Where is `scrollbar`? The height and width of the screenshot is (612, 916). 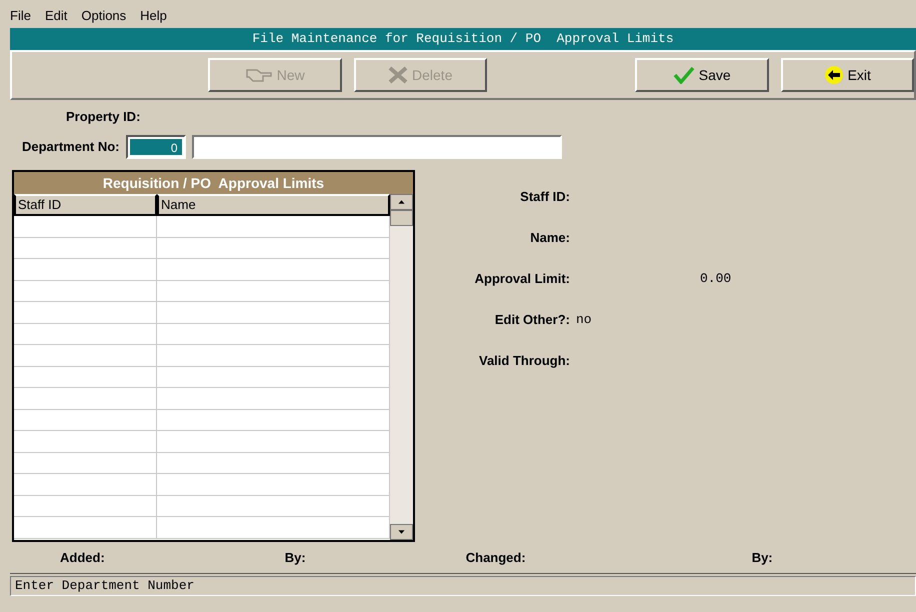
scrollbar is located at coordinates (401, 367).